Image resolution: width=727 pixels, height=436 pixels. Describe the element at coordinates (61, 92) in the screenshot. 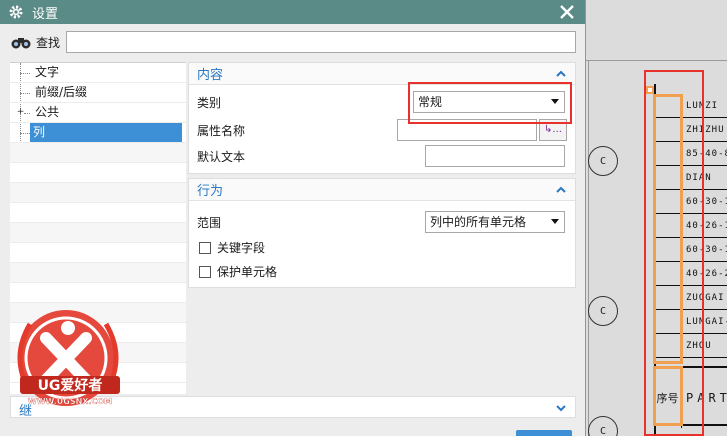

I see `tree-item-label: 前缀/后缀` at that location.